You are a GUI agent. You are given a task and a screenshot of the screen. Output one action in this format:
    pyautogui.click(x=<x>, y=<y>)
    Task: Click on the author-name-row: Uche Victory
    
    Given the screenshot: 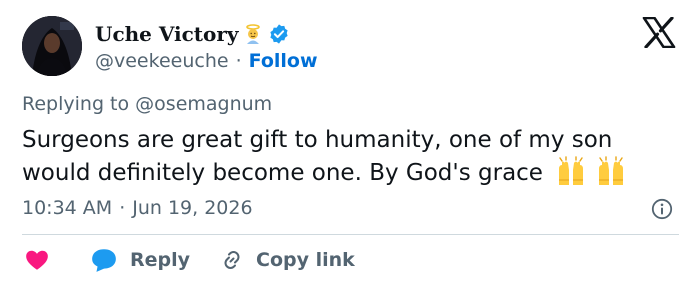 What is the action you would take?
    pyautogui.click(x=192, y=34)
    